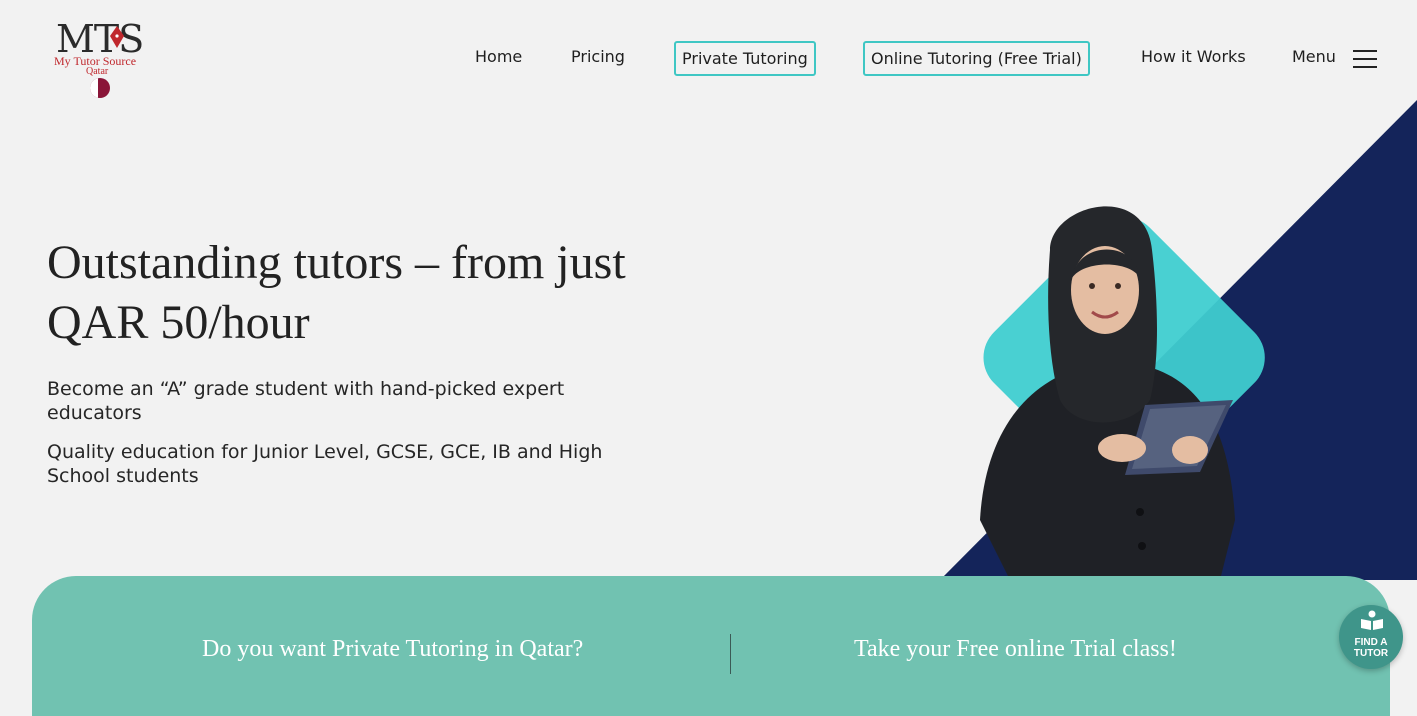 This screenshot has width=1417, height=716. What do you see at coordinates (117, 37) in the screenshot?
I see `pen-nib-icon` at bounding box center [117, 37].